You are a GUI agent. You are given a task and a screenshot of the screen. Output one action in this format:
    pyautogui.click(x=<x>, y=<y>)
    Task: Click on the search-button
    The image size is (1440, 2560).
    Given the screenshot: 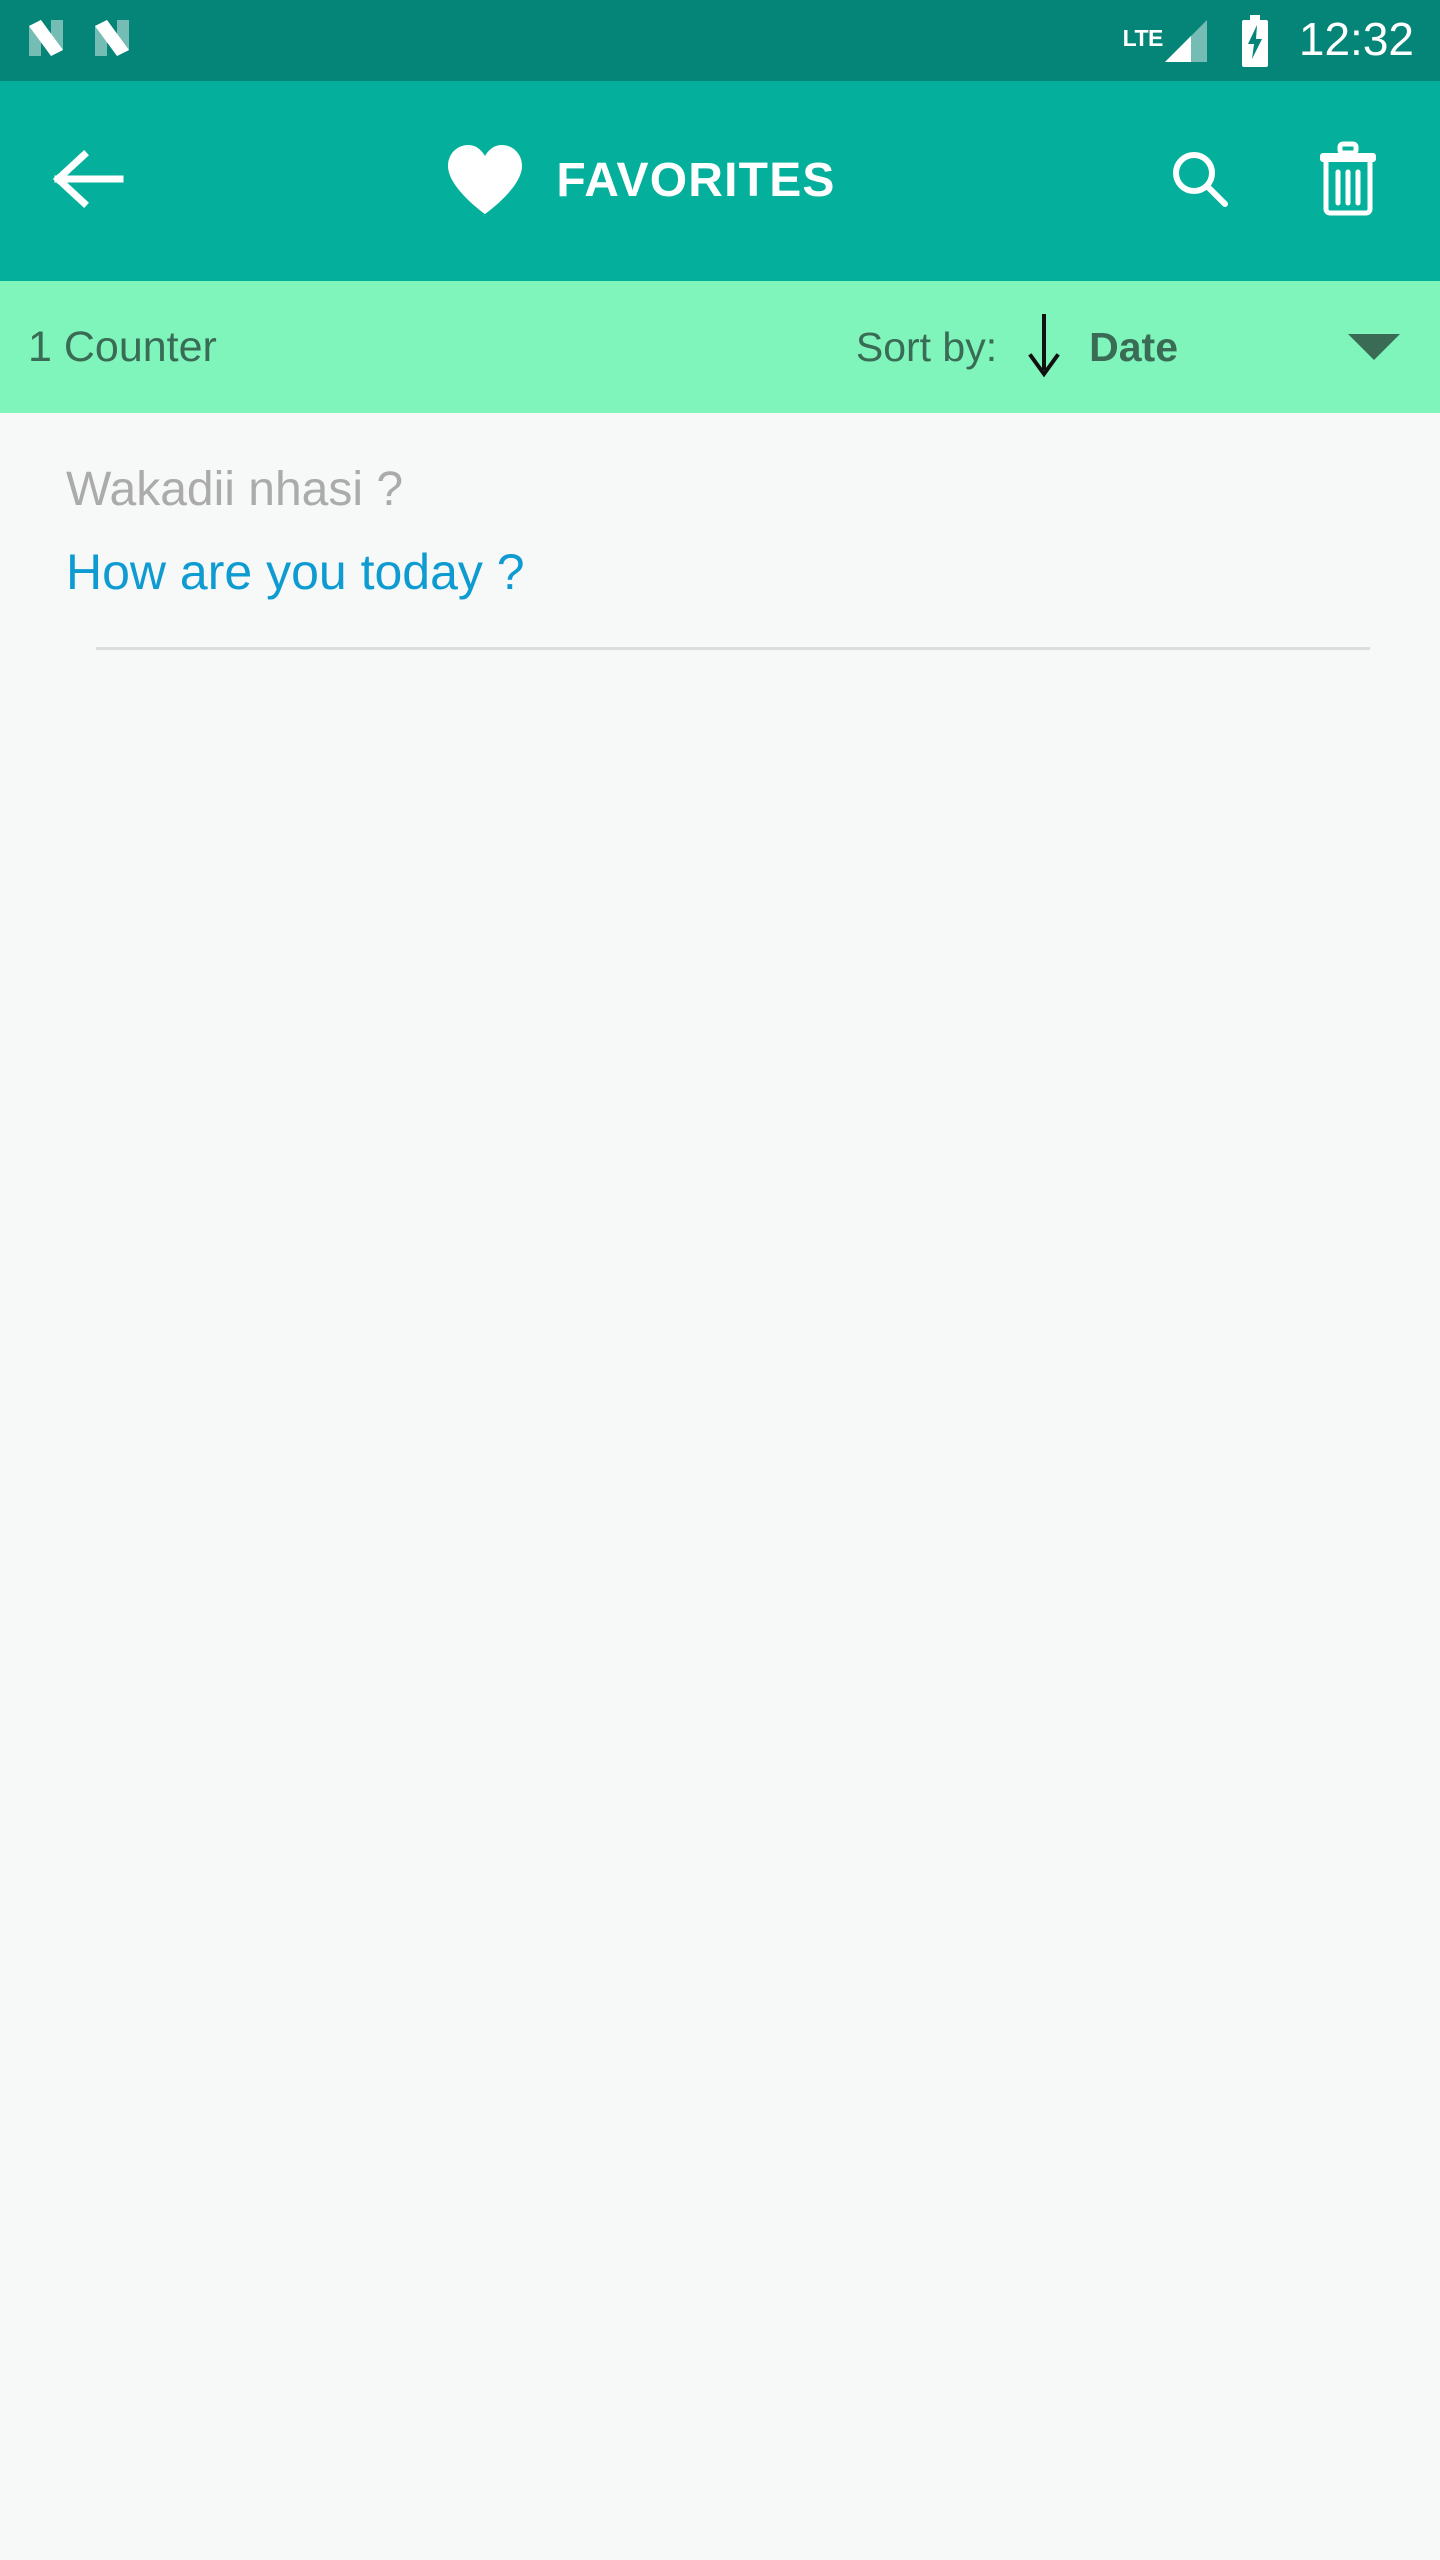 What is the action you would take?
    pyautogui.click(x=1200, y=181)
    